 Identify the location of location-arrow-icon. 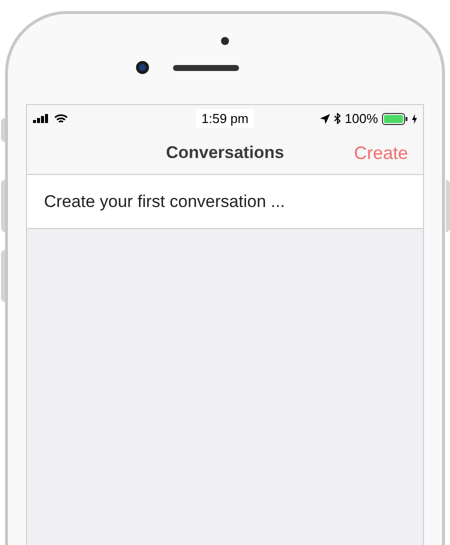
(325, 119).